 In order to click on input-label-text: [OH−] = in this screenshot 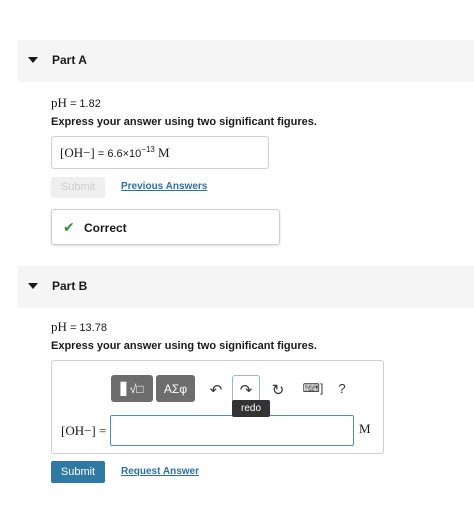, I will do `click(84, 430)`.